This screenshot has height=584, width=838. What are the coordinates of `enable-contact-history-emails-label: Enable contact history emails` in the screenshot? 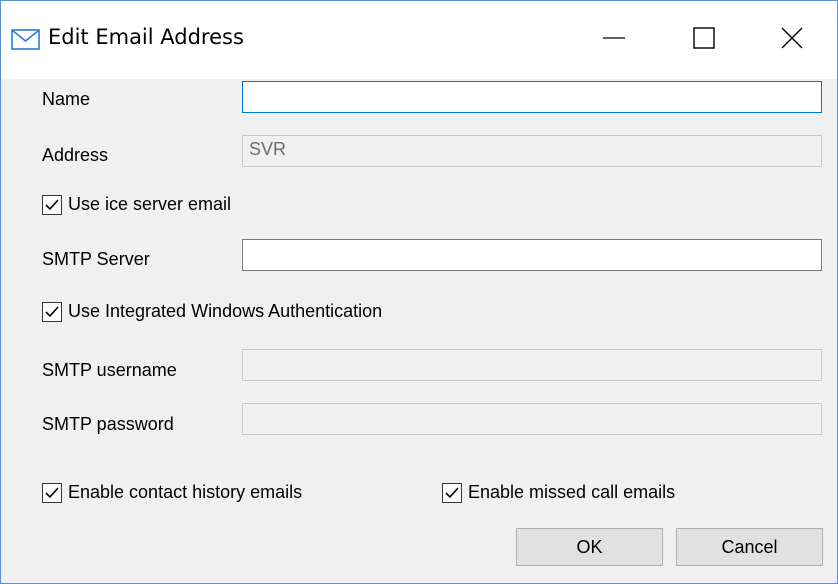 It's located at (185, 492).